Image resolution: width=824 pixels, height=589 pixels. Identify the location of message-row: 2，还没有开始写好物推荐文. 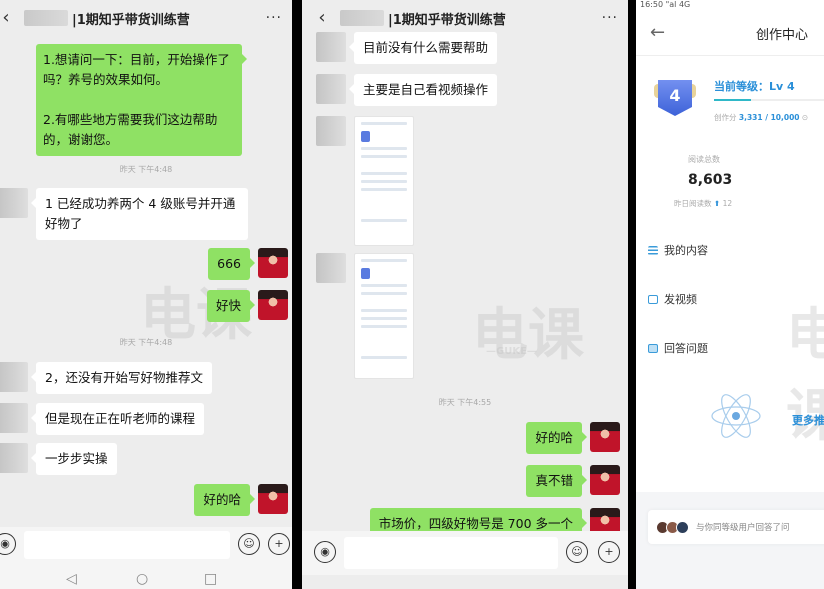
(106, 378).